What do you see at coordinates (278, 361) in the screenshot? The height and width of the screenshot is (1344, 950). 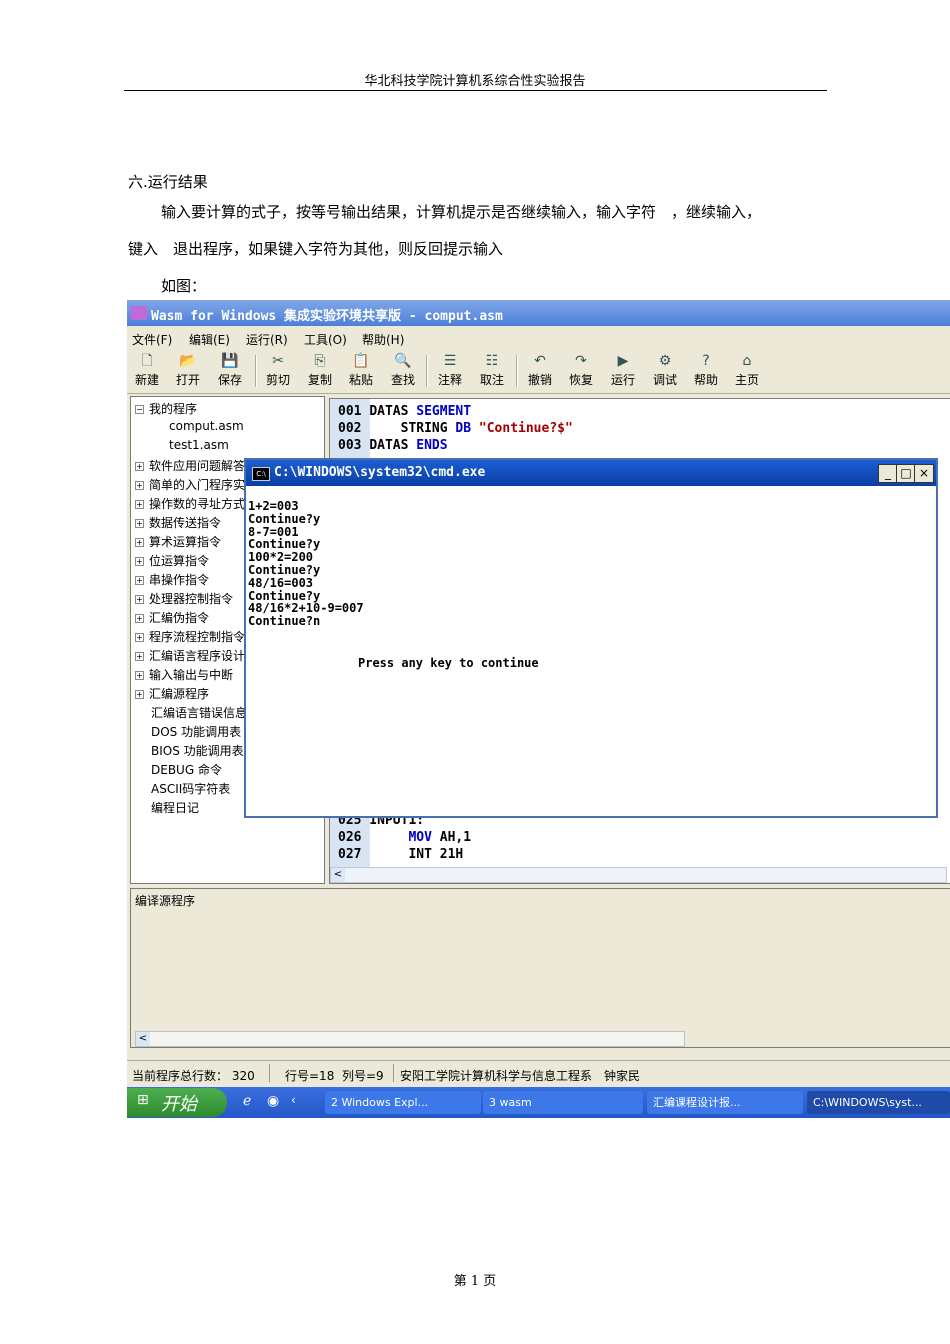 I see `cut-icon: ✂` at bounding box center [278, 361].